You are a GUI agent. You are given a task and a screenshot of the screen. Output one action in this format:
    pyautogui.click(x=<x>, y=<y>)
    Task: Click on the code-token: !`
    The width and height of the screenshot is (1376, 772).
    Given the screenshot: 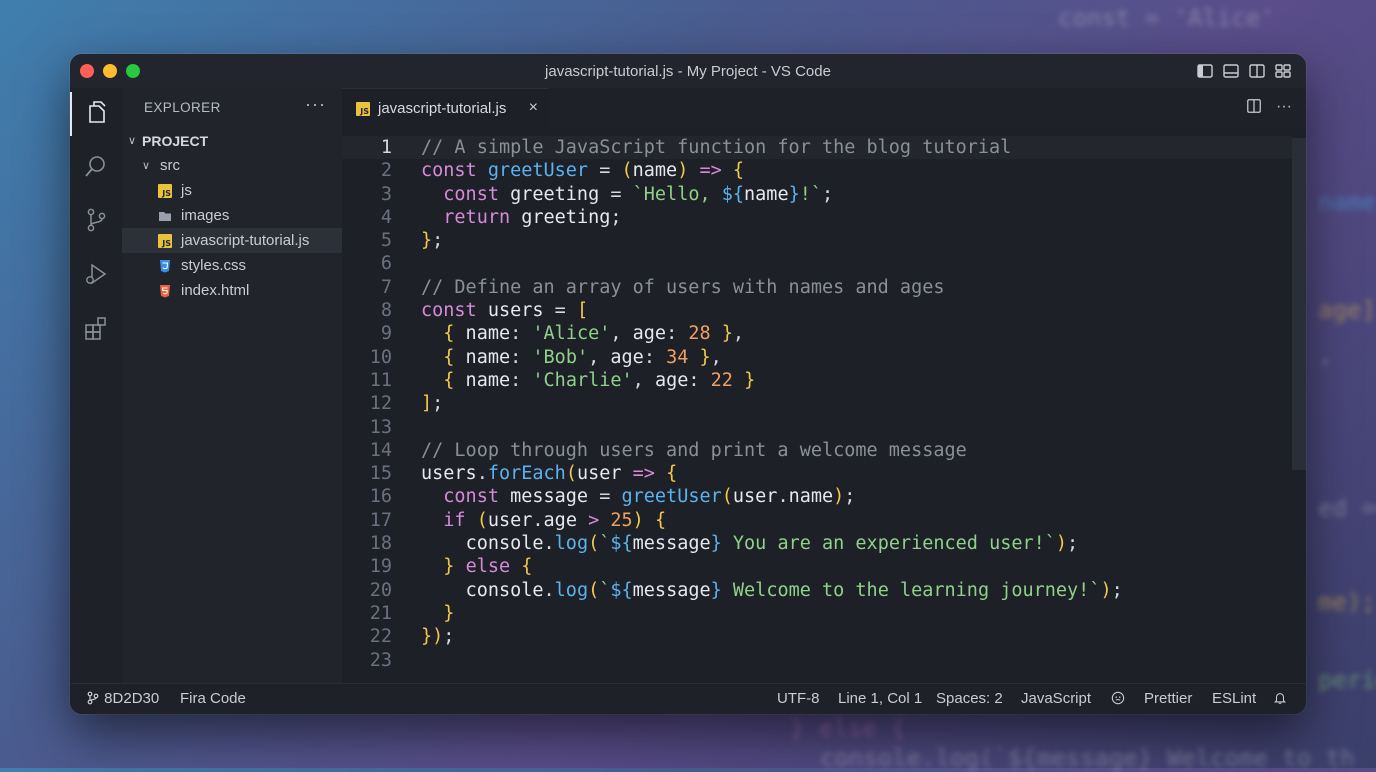 What is the action you would take?
    pyautogui.click(x=811, y=194)
    